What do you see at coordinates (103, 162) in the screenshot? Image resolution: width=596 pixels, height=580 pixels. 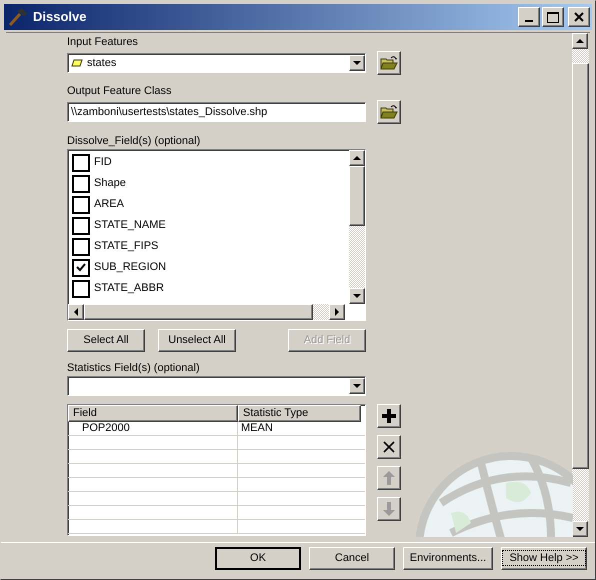 I see `field-name: FID` at bounding box center [103, 162].